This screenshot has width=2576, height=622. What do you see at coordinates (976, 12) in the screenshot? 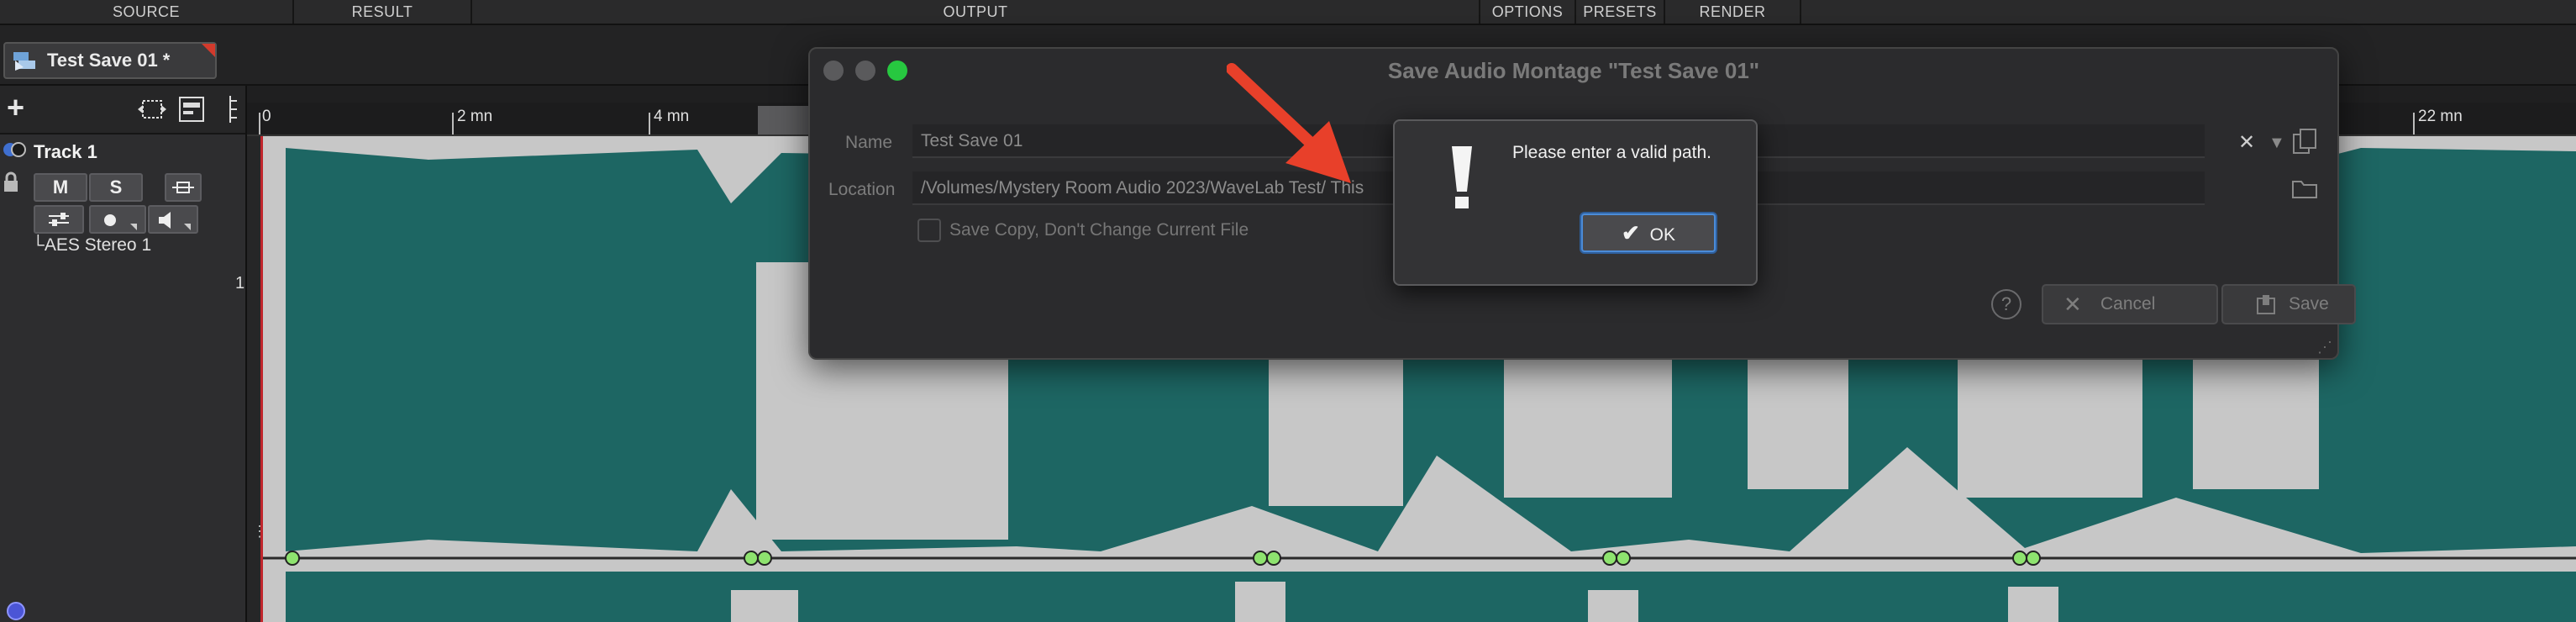
I see `tab-output: OUTPUT` at bounding box center [976, 12].